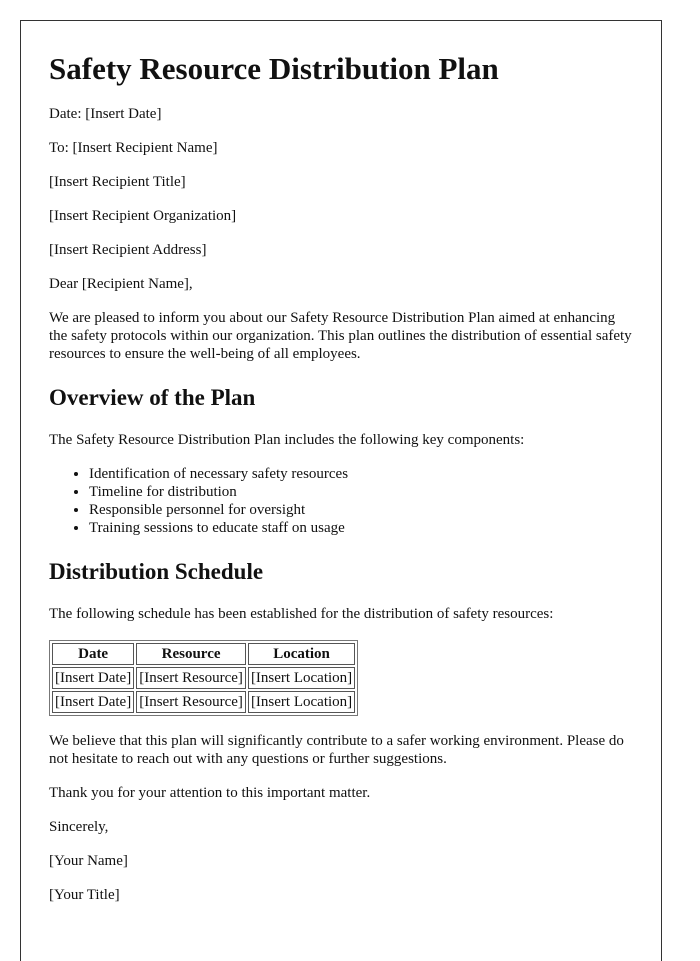 The image size is (700, 961). What do you see at coordinates (191, 654) in the screenshot?
I see `column-header-resource: Resource` at bounding box center [191, 654].